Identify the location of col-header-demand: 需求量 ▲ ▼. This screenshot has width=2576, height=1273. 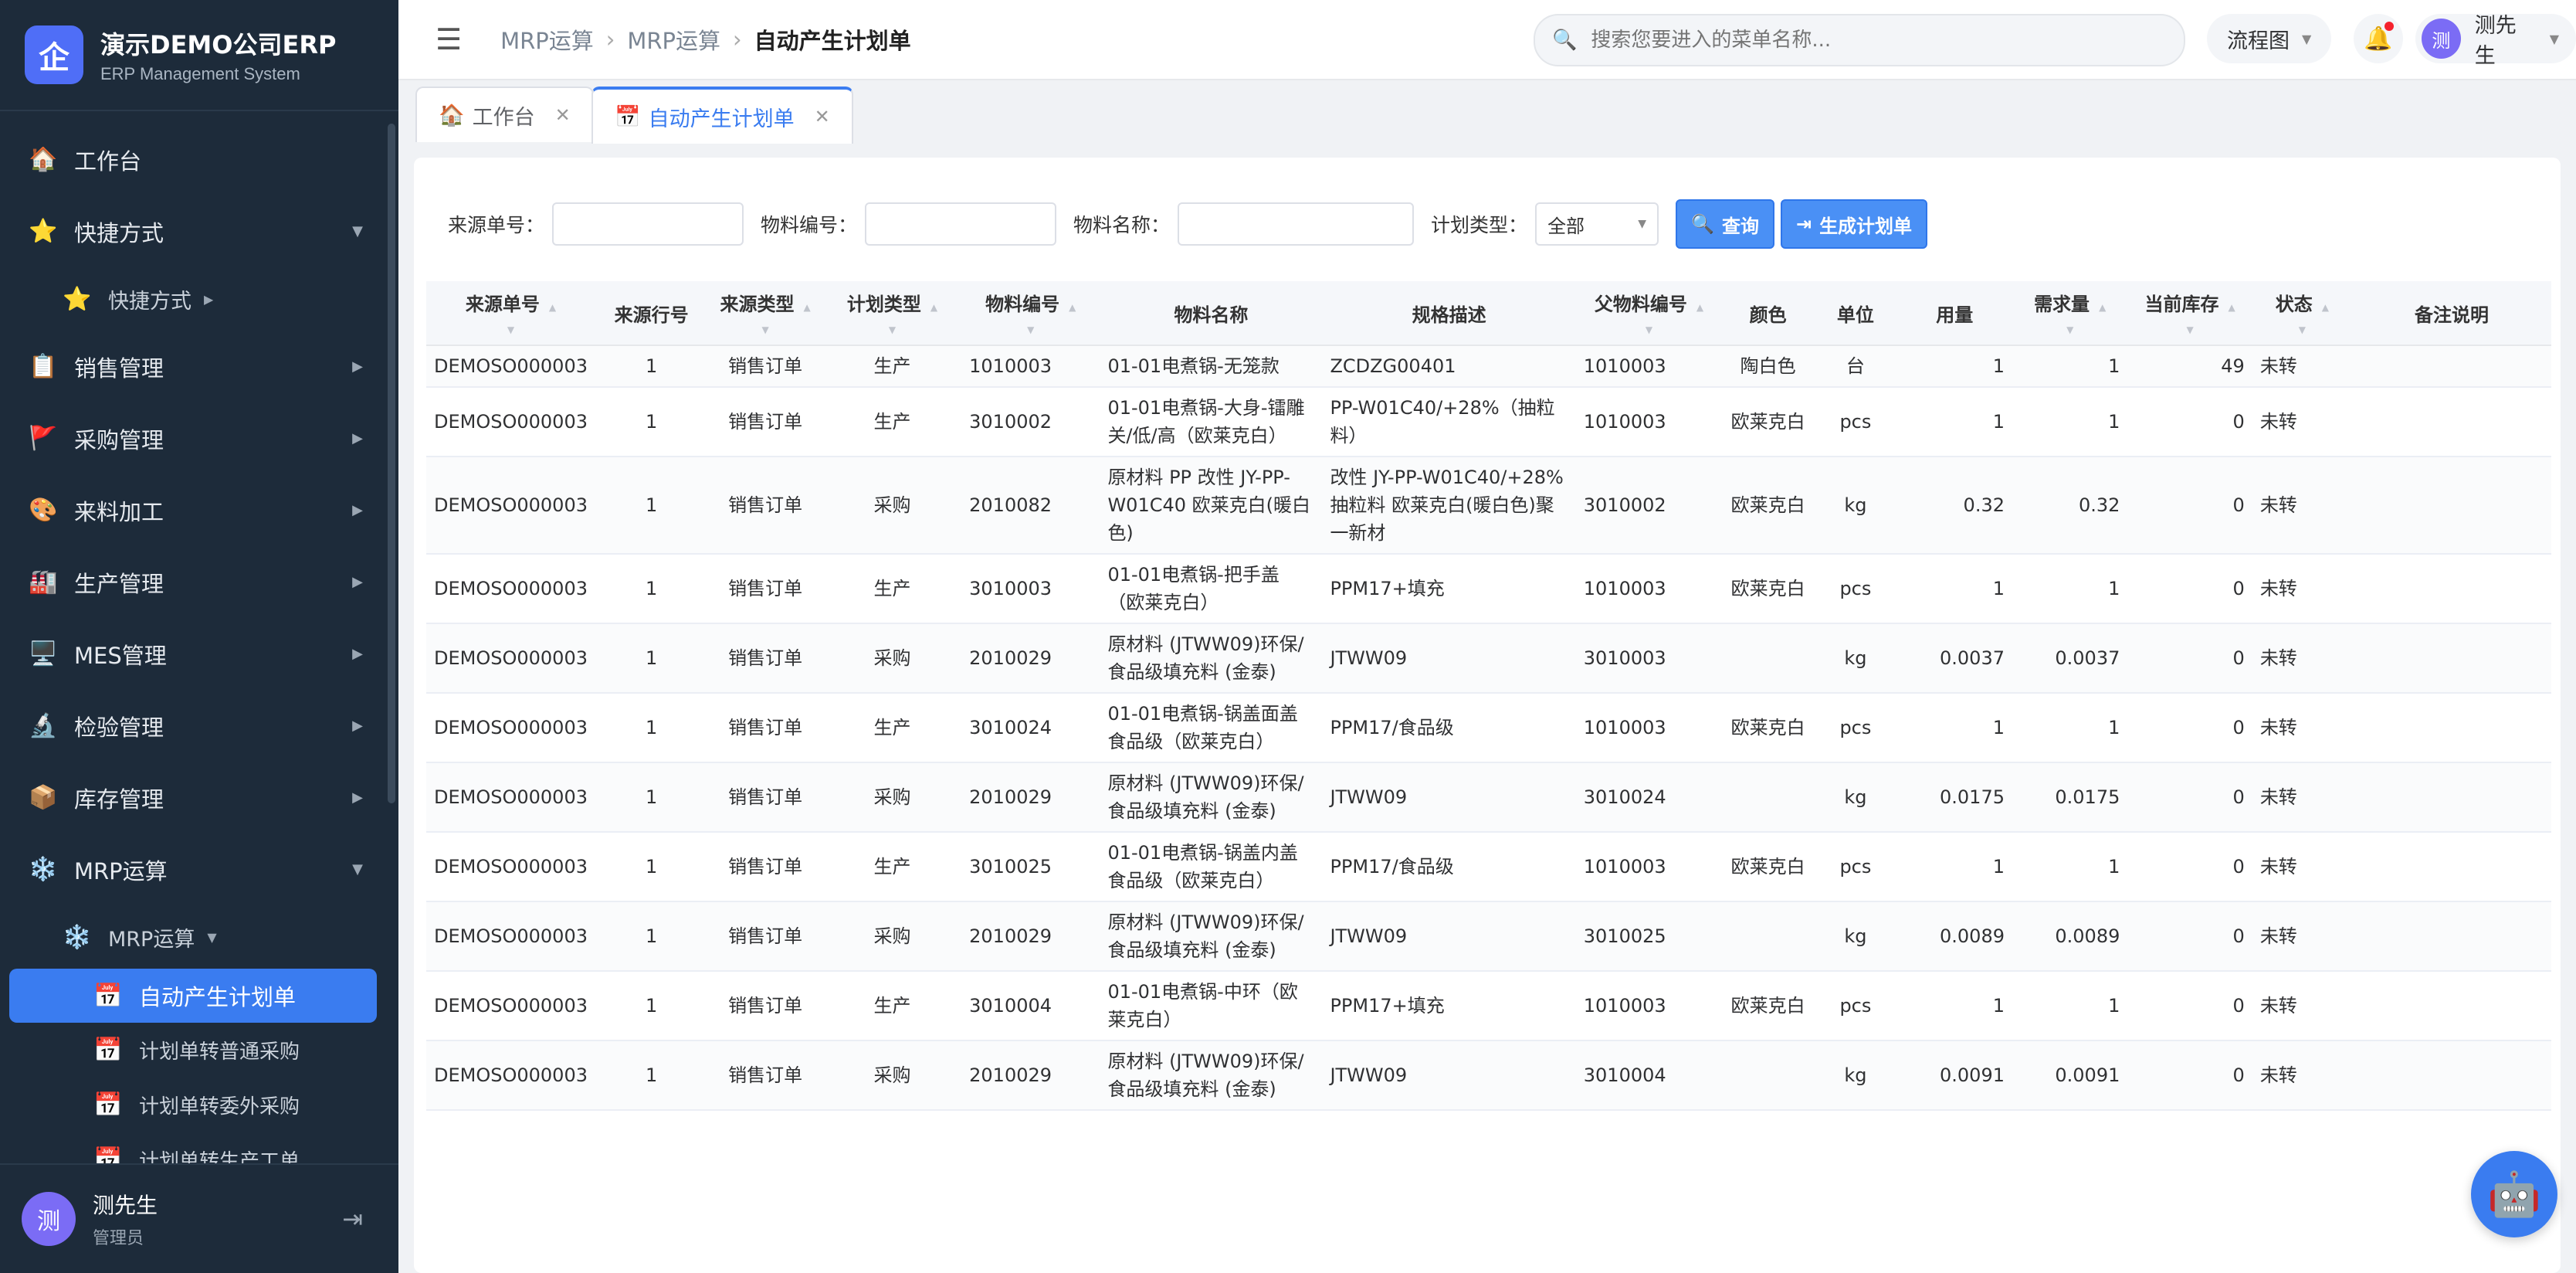
(2070, 313).